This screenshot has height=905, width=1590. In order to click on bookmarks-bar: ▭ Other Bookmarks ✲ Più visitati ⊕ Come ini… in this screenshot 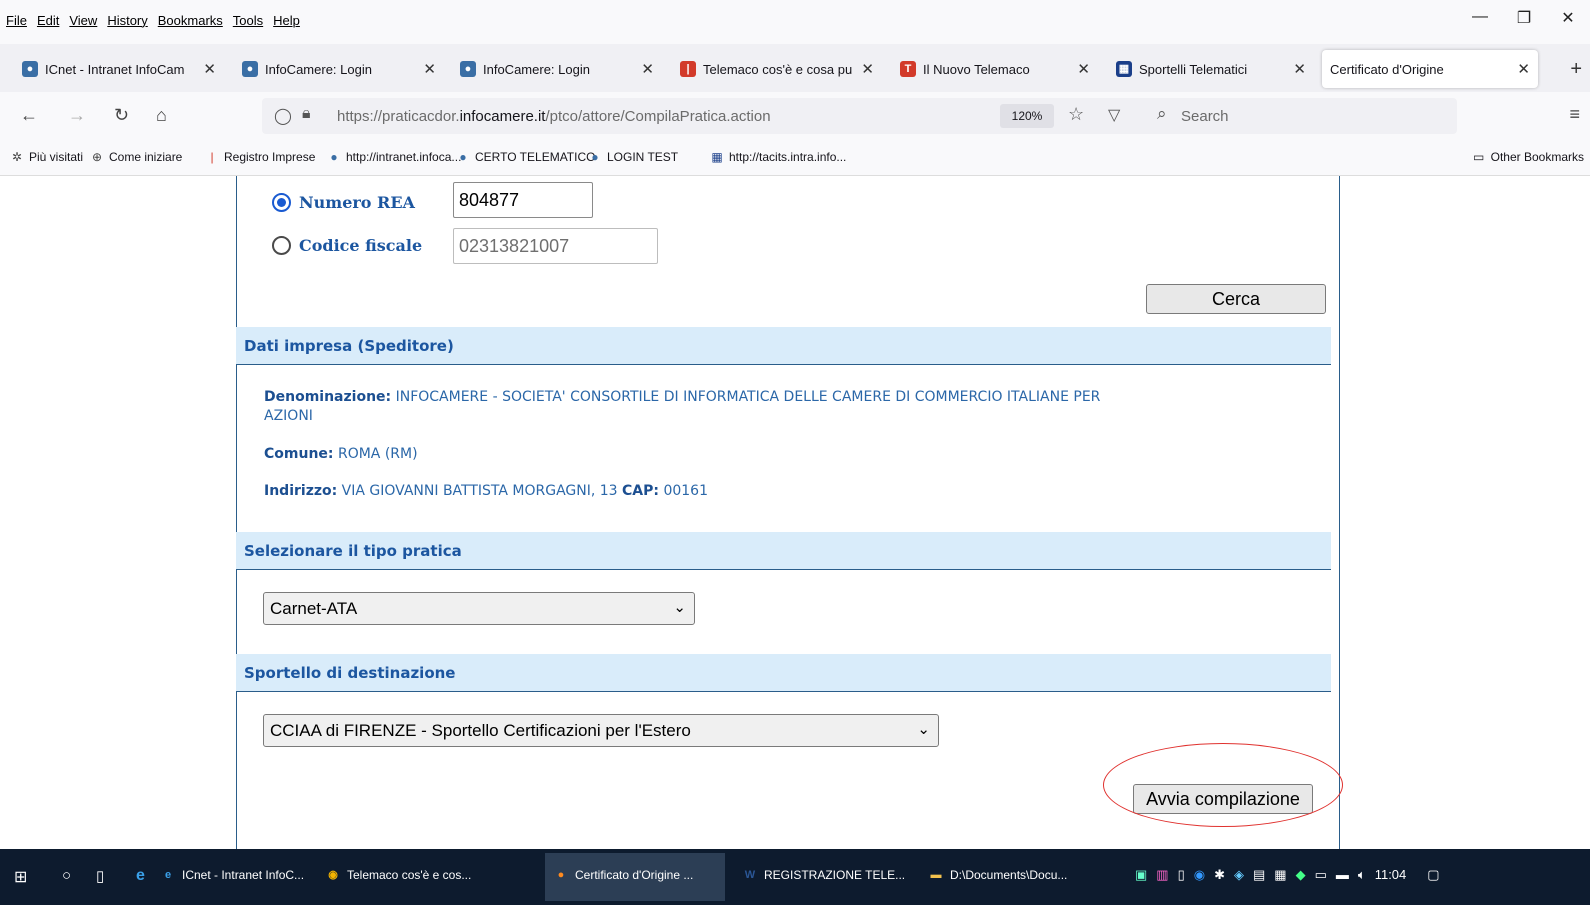, I will do `click(795, 158)`.